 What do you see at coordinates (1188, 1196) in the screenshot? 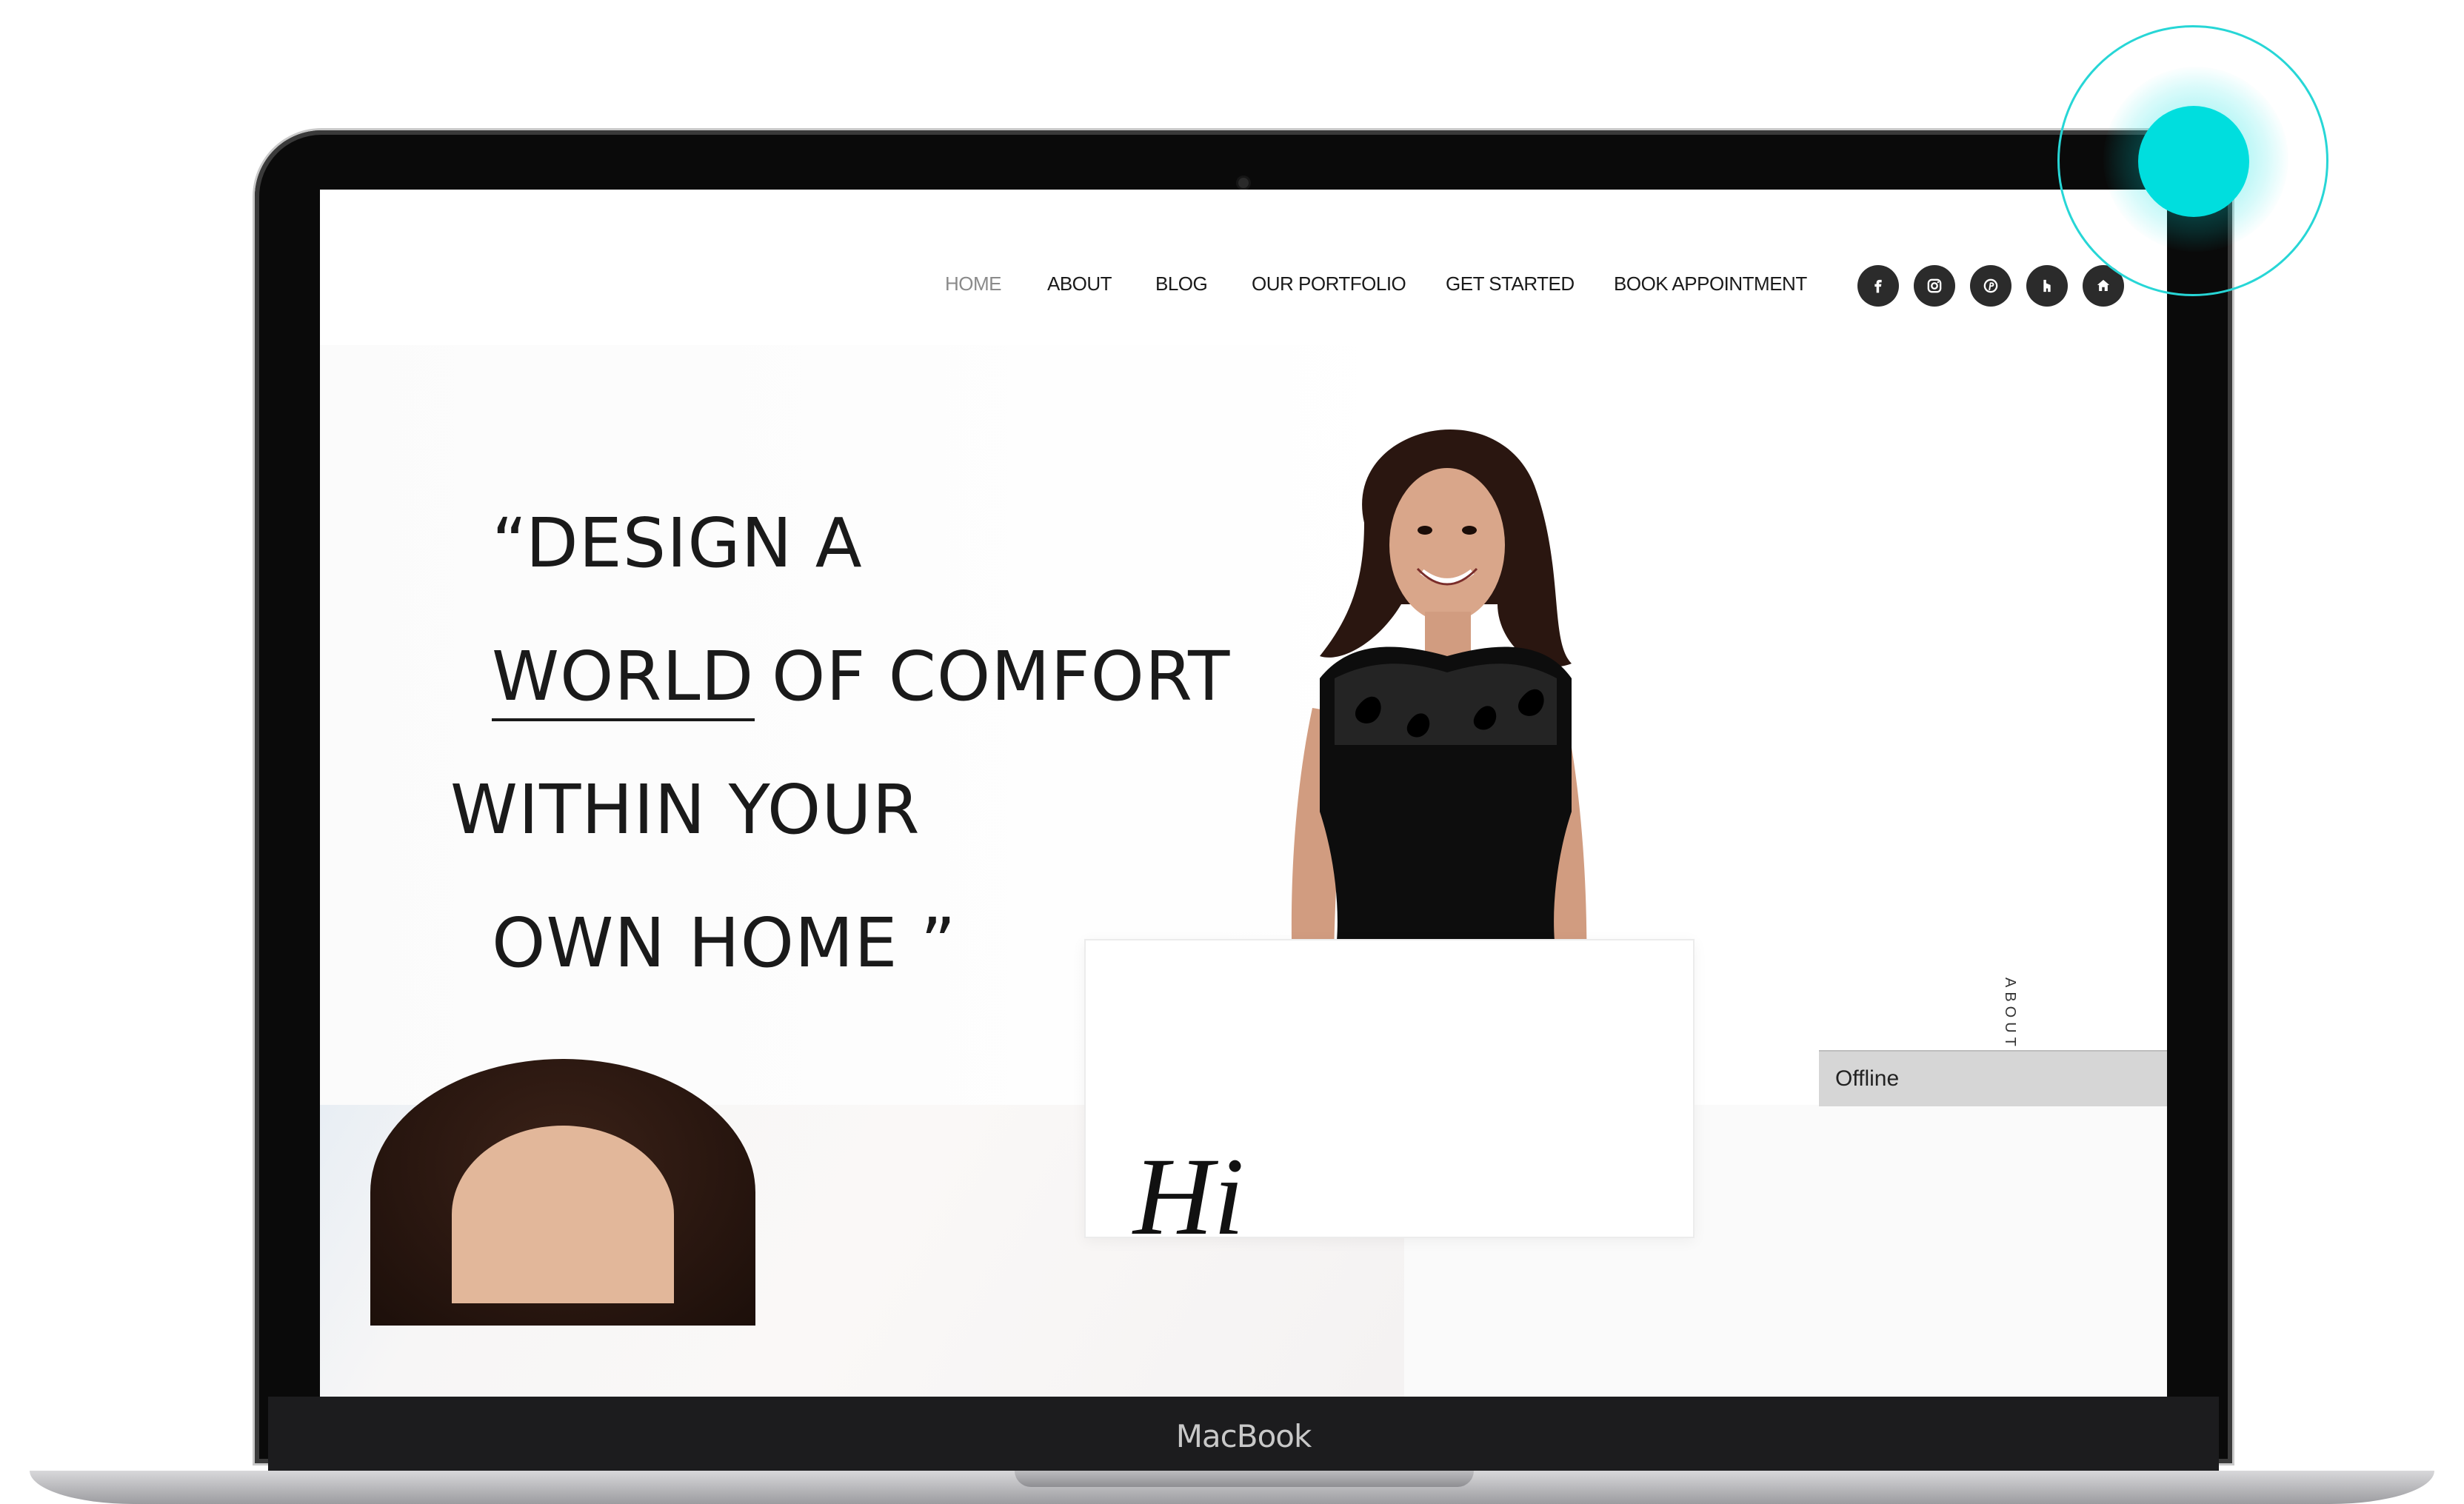
I see `about-greeting: Hi` at bounding box center [1188, 1196].